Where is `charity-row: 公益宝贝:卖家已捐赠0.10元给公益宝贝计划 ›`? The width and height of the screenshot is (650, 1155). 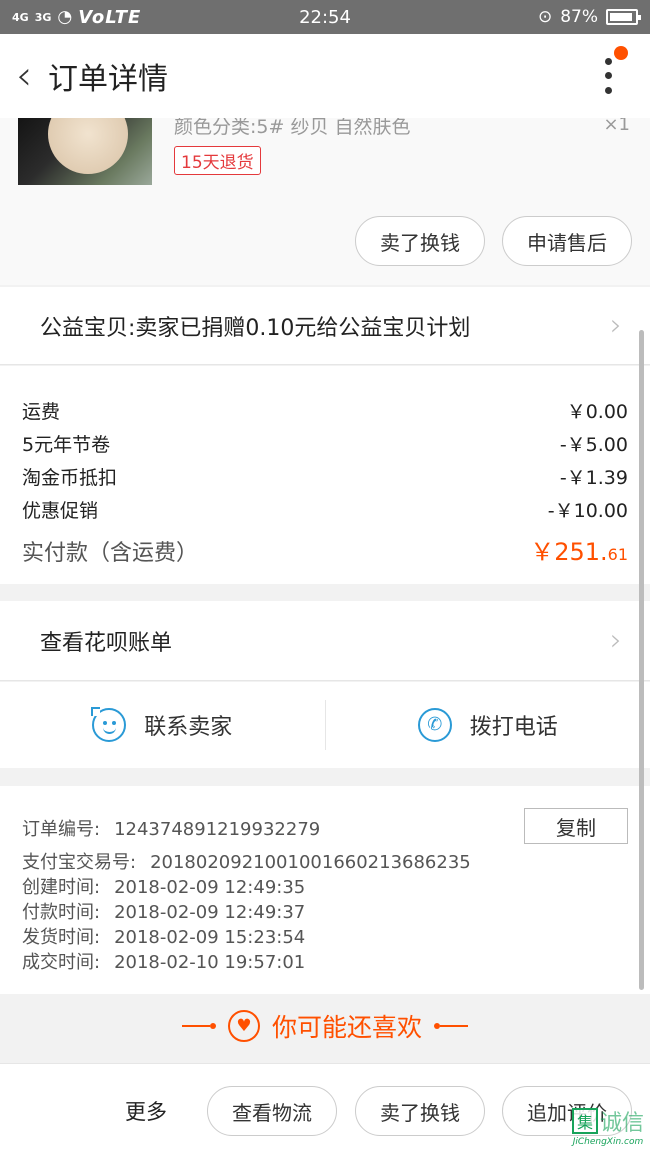
charity-row: 公益宝贝:卖家已捐赠0.10元给公益宝贝计划 › is located at coordinates (325, 326).